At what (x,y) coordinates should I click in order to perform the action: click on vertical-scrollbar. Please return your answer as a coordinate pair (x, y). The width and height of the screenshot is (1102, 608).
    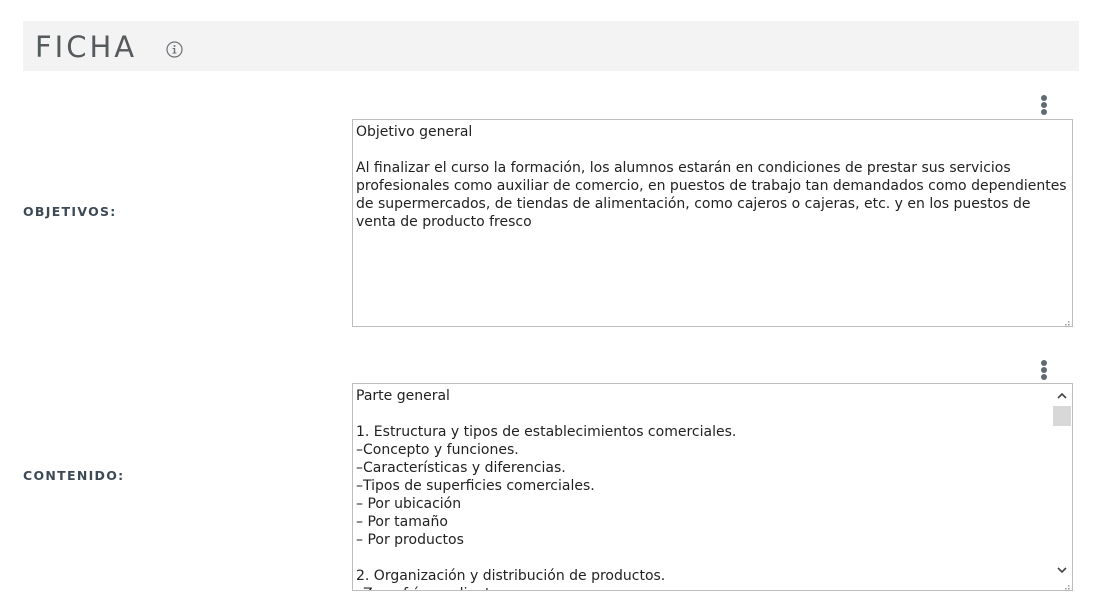
    Looking at the image, I should click on (1062, 481).